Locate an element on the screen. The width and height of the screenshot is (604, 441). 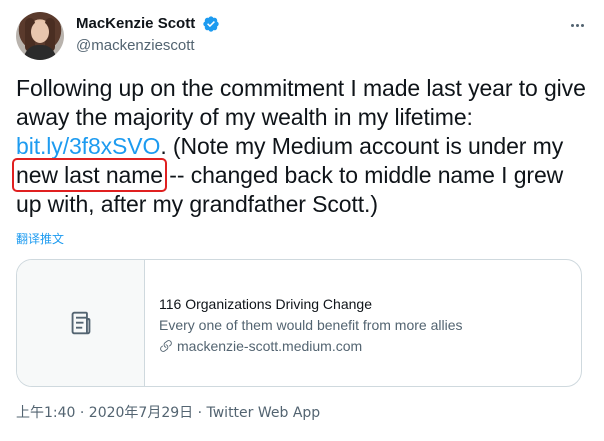
display-name: MacKenzie Scott is located at coordinates (135, 24).